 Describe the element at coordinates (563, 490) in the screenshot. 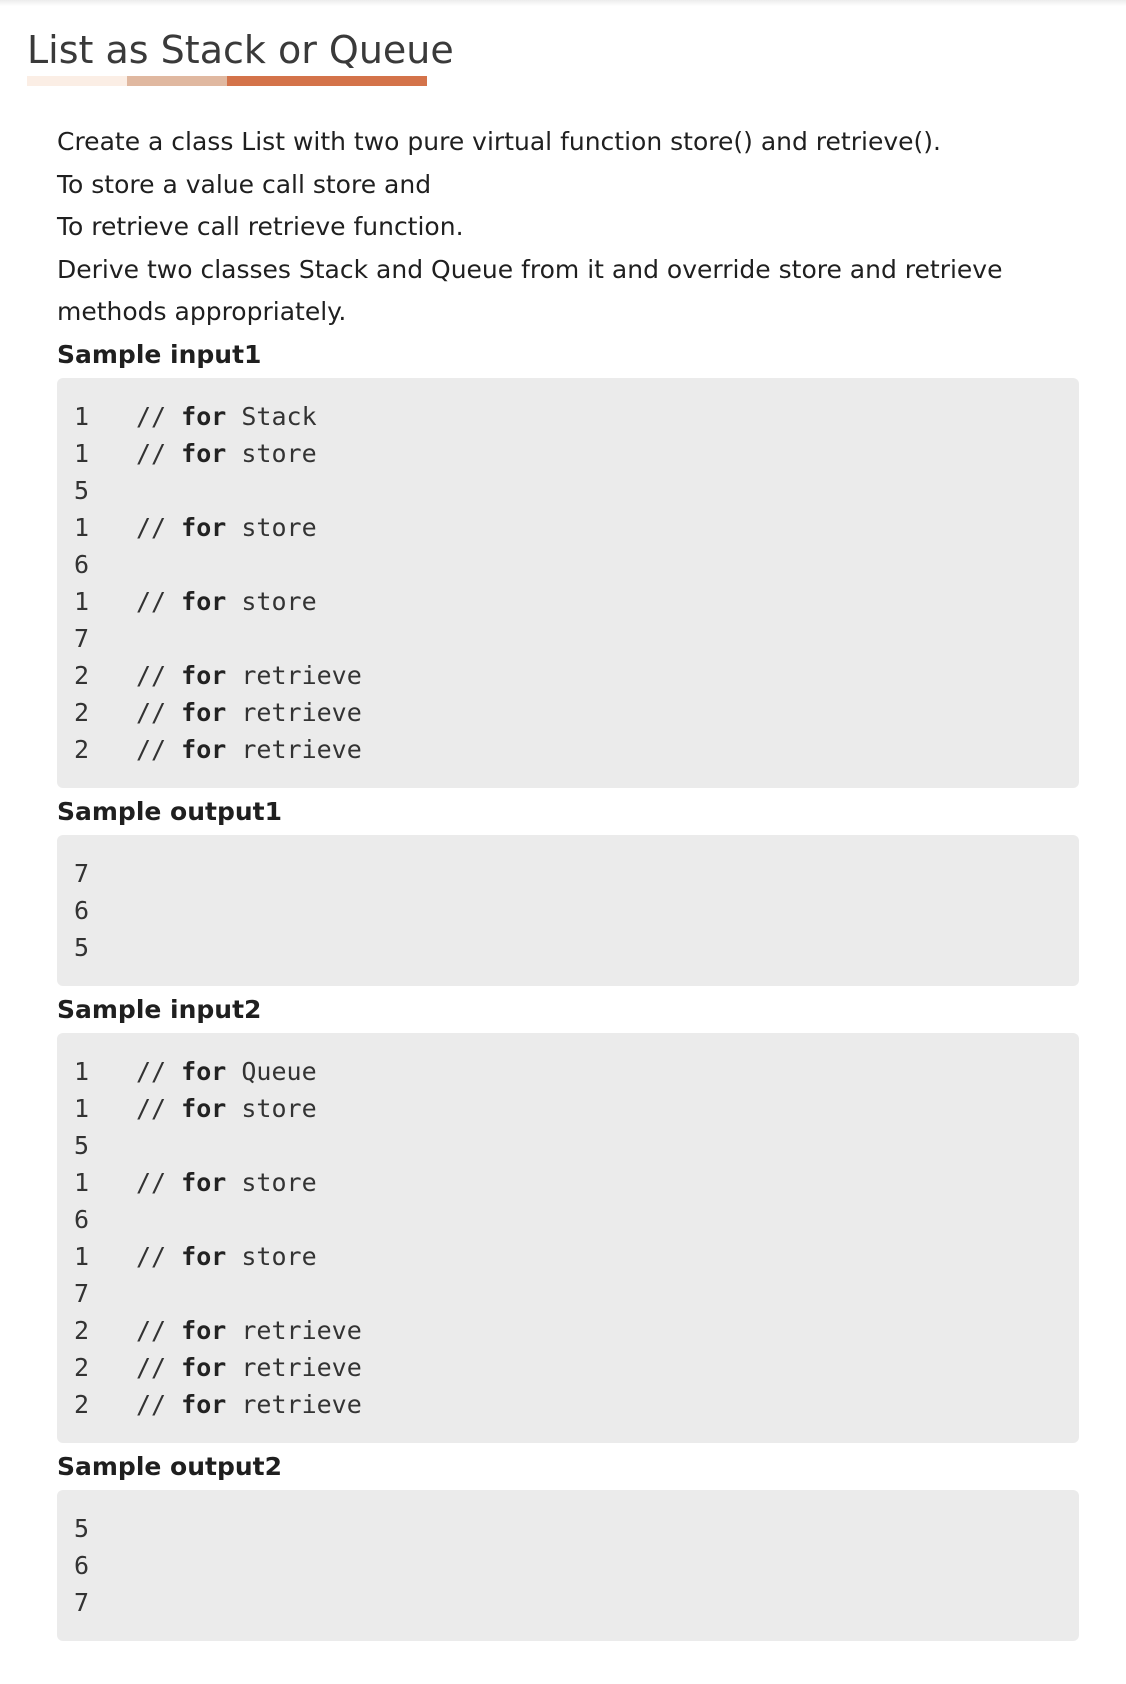

I see `code-line: 5` at that location.